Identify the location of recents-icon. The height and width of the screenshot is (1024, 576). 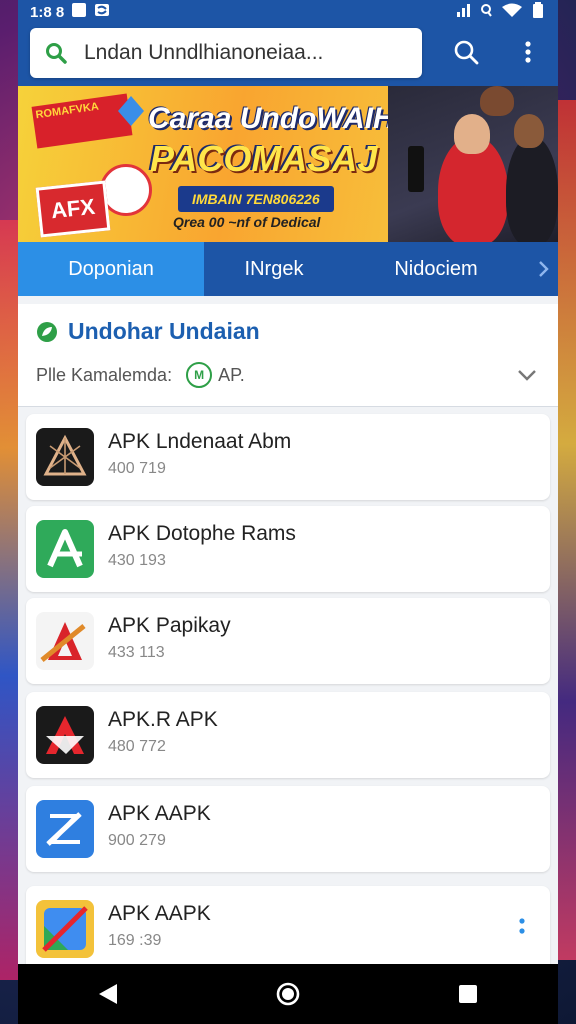
(468, 994).